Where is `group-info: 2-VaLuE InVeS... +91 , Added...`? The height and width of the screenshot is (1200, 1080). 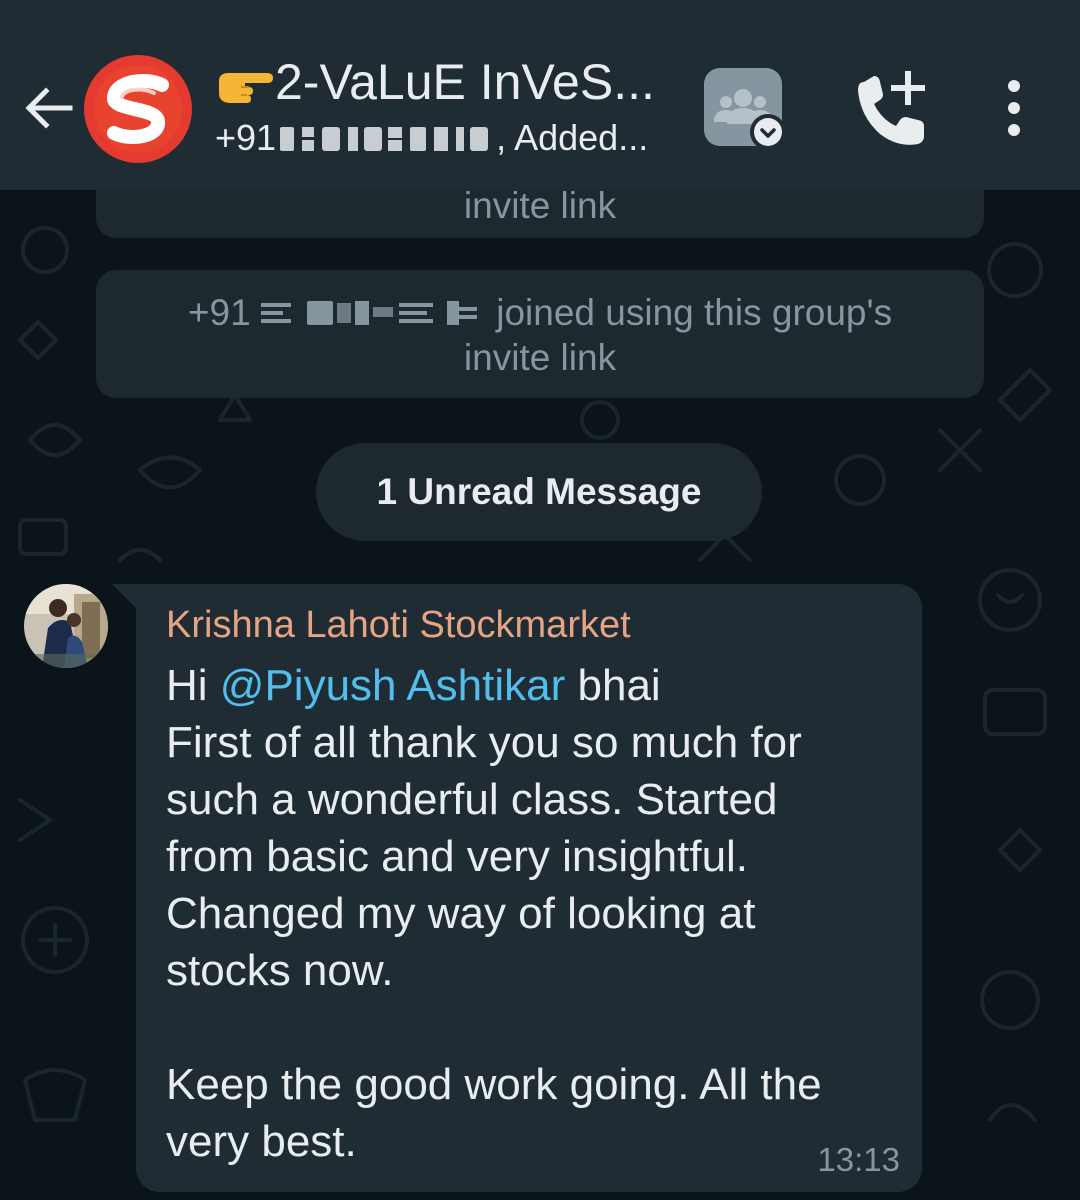
group-info: 2-VaLuE InVeS... +91 , Added... is located at coordinates (450, 106).